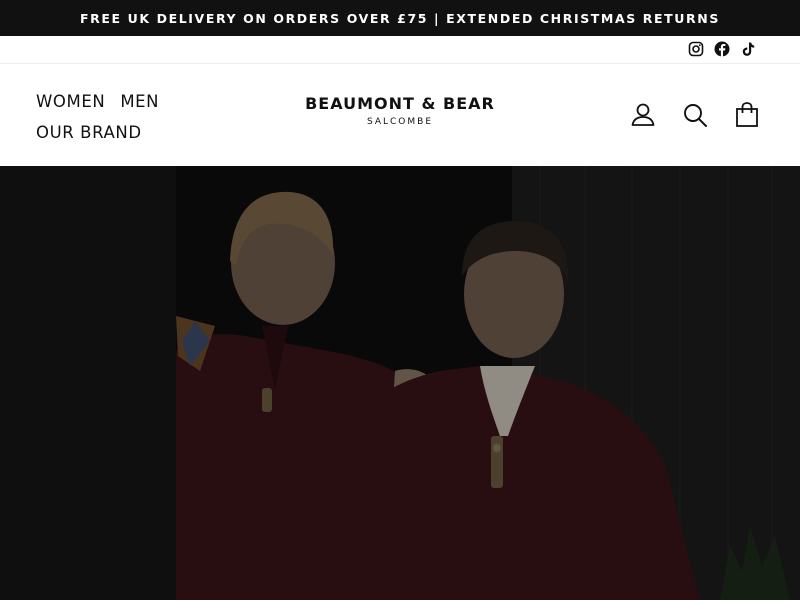 This screenshot has height=600, width=800. I want to click on nav-item-men: MEN, so click(139, 101).